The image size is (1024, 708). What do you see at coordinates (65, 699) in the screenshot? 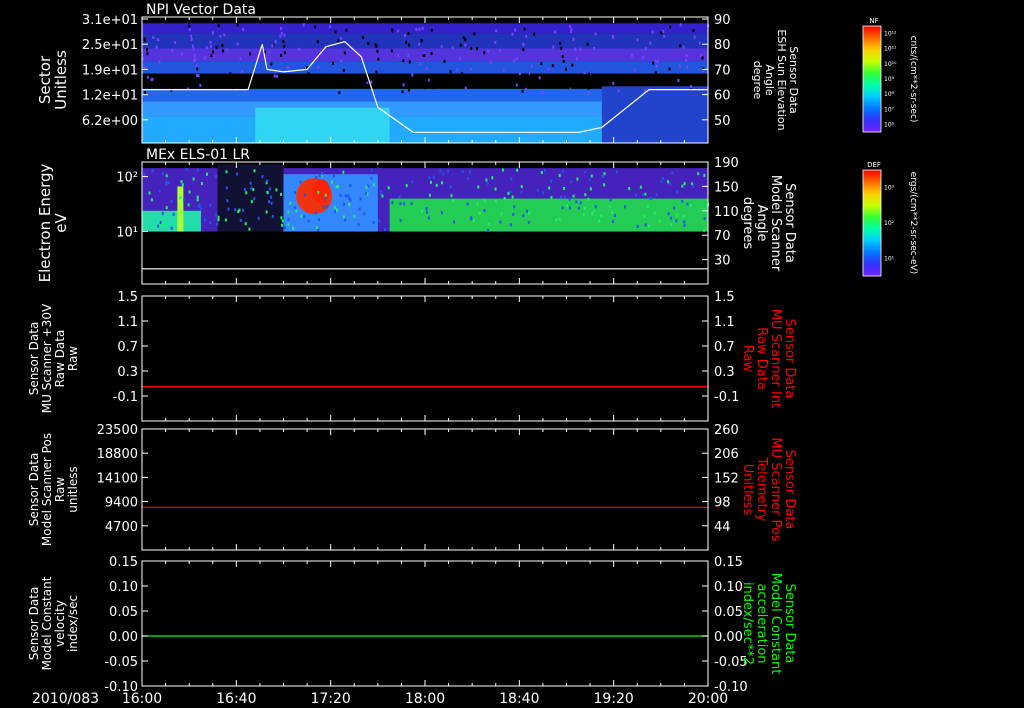
I see `date-label: 2010/083` at bounding box center [65, 699].